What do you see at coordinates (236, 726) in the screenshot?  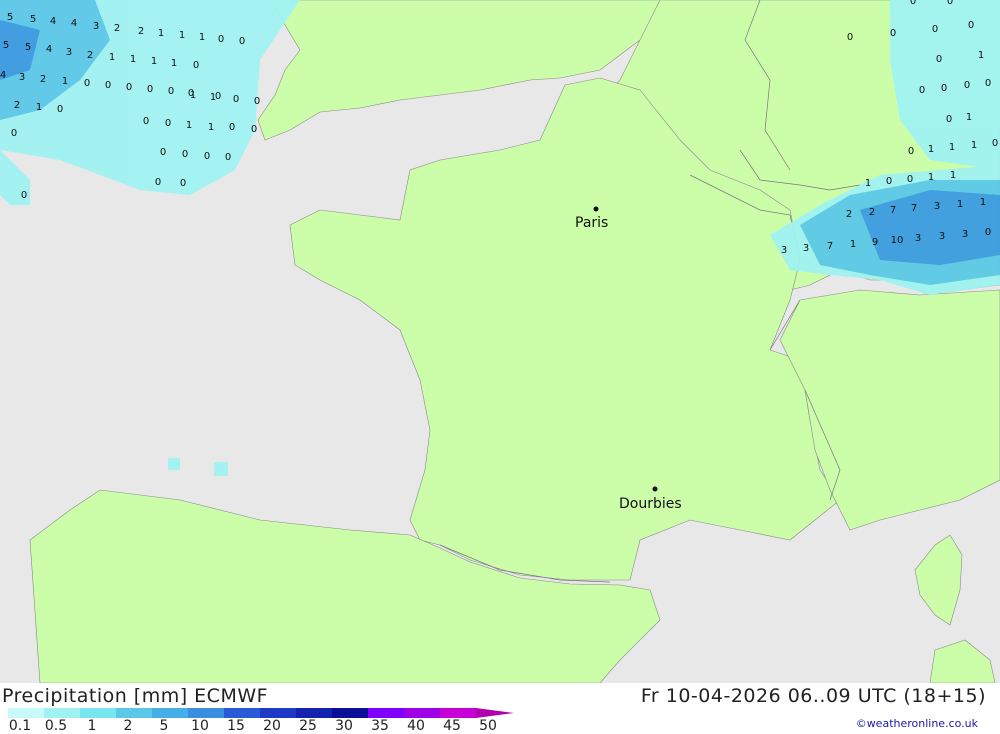 I see `legend-tick: 15` at bounding box center [236, 726].